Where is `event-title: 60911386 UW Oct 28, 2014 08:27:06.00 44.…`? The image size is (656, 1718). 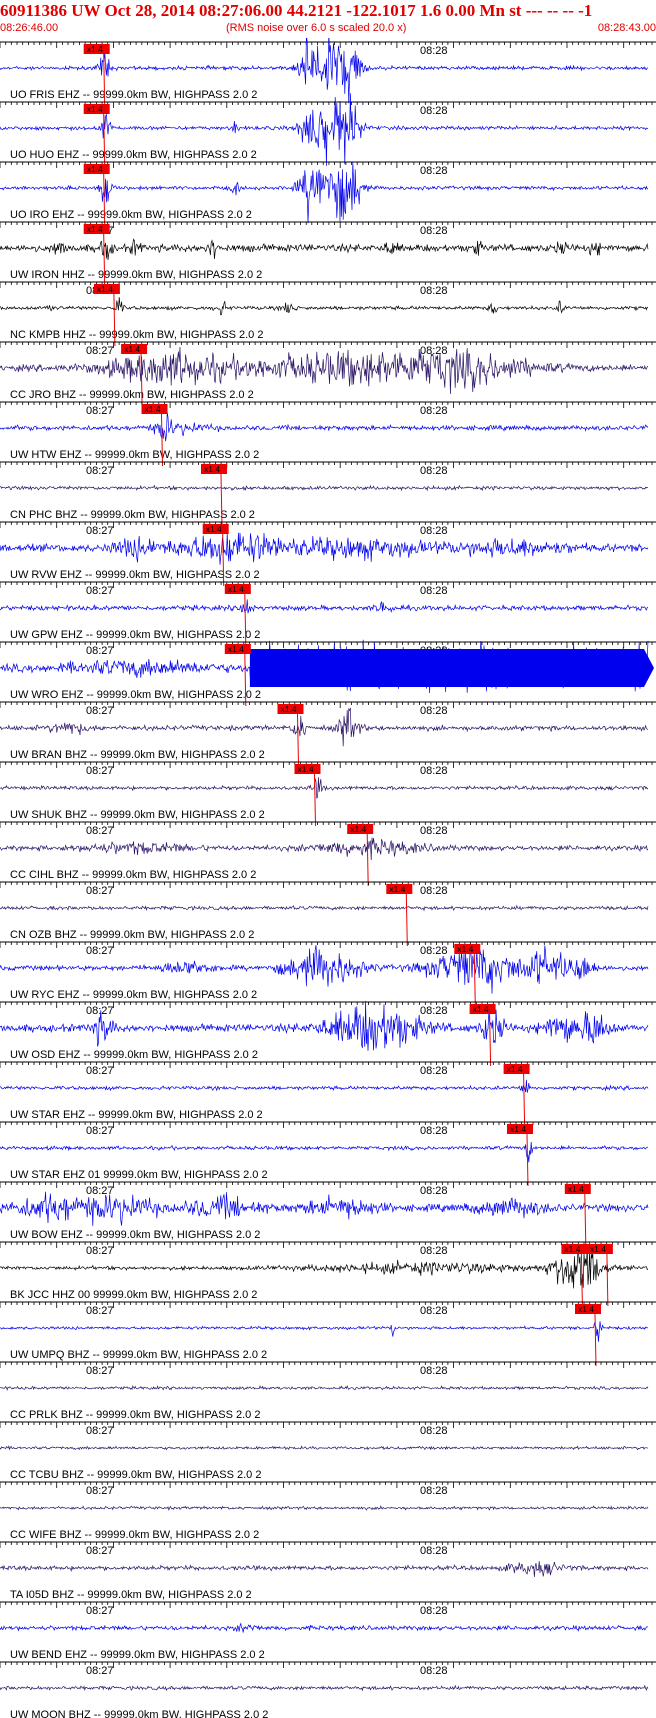 event-title: 60911386 UW Oct 28, 2014 08:27:06.00 44.… is located at coordinates (296, 10).